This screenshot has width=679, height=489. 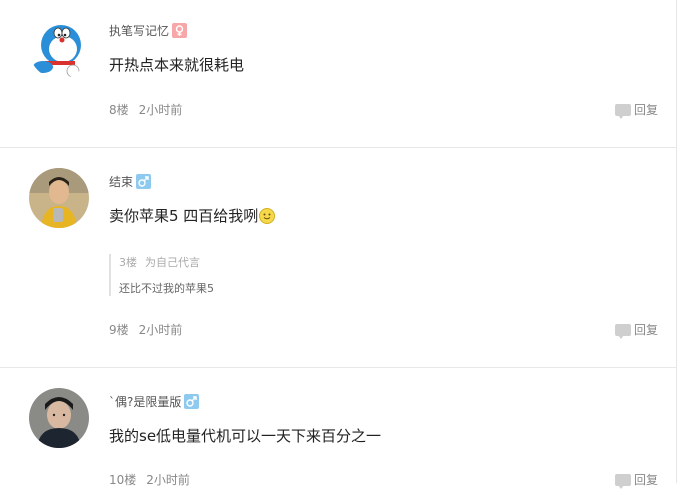 I want to click on author-name: 结束, so click(x=121, y=181).